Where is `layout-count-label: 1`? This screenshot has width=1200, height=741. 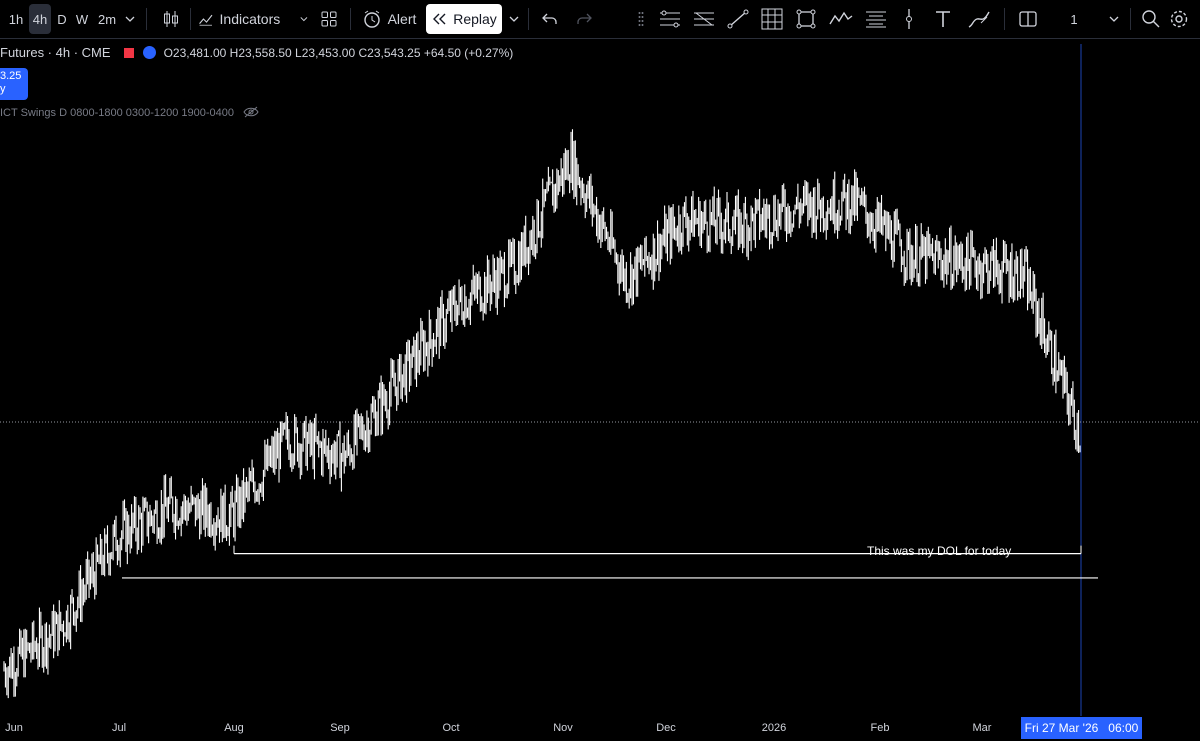
layout-count-label: 1 is located at coordinates (1074, 19).